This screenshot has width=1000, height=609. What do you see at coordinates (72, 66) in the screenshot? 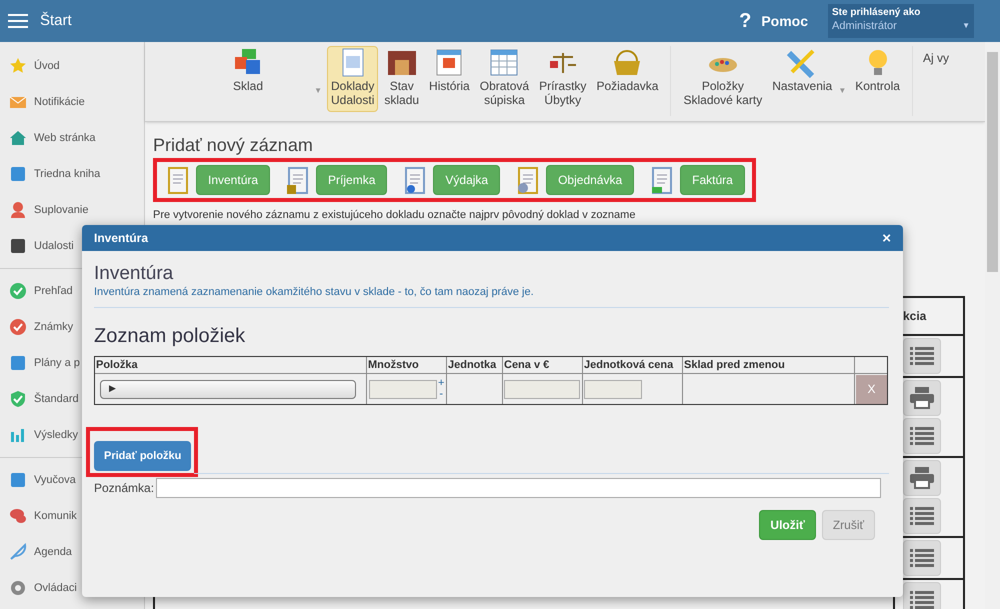
I see `sidebar-item: Úvod` at bounding box center [72, 66].